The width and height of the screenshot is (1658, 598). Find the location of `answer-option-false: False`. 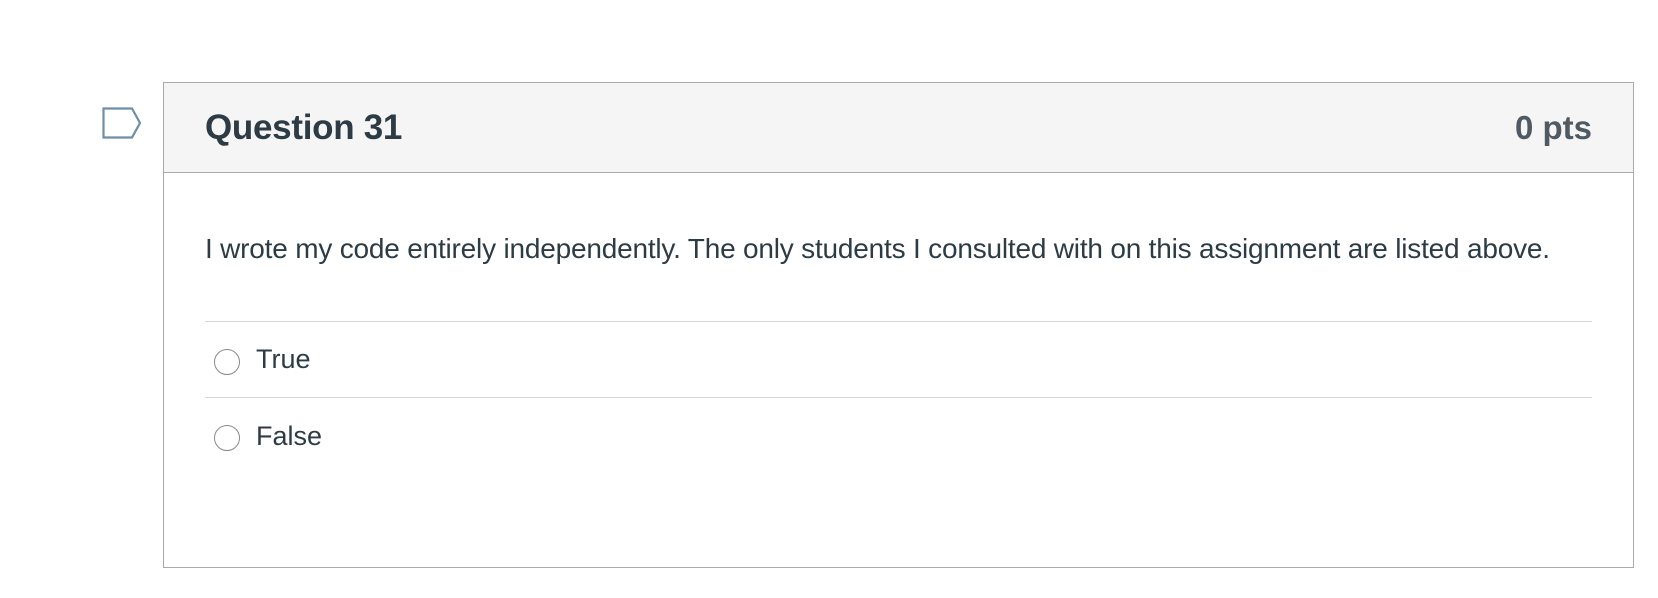

answer-option-false: False is located at coordinates (898, 436).